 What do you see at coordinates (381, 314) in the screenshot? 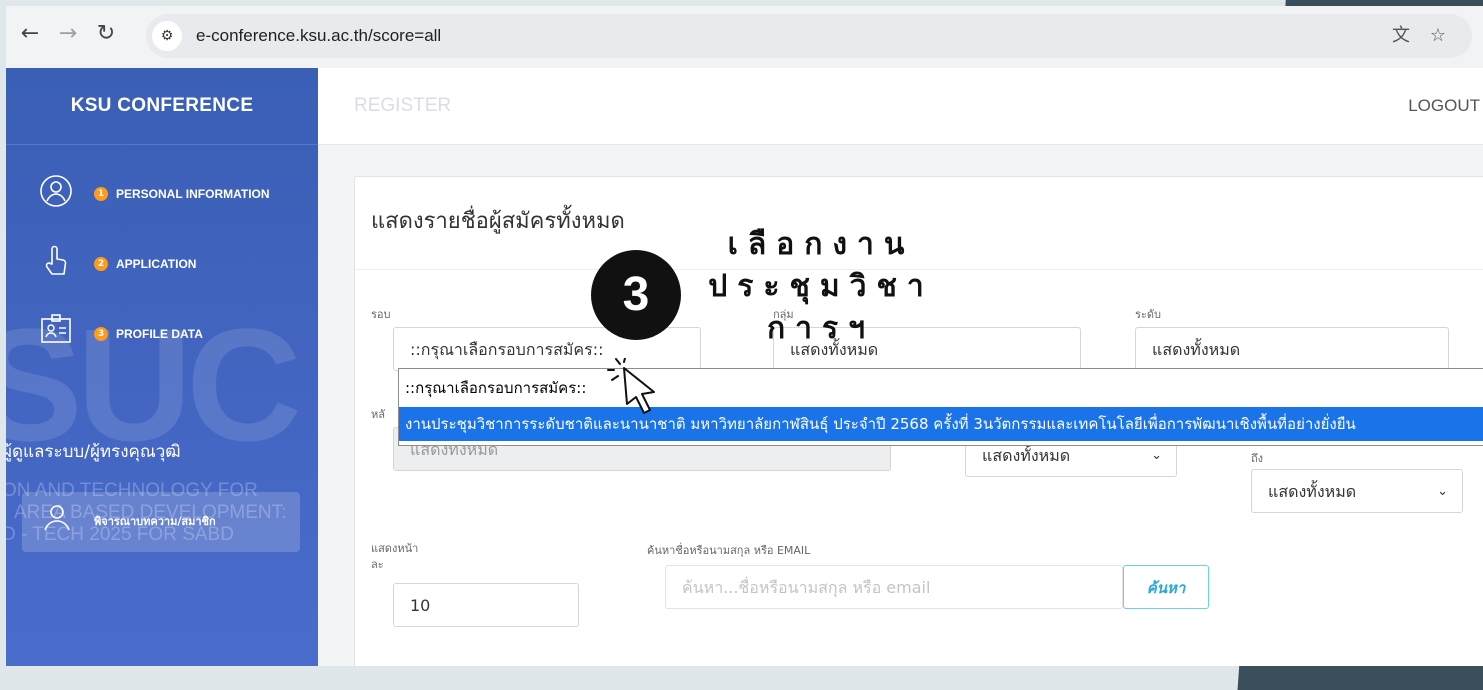
I see `round-label: รอบ` at bounding box center [381, 314].